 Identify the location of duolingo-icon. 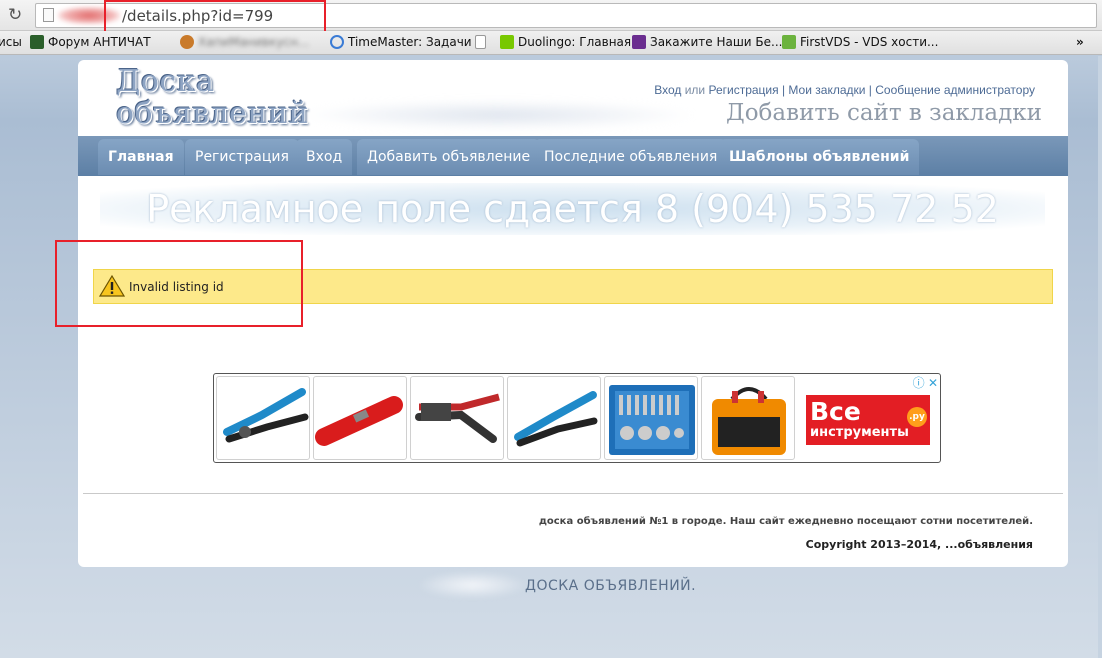
(507, 42).